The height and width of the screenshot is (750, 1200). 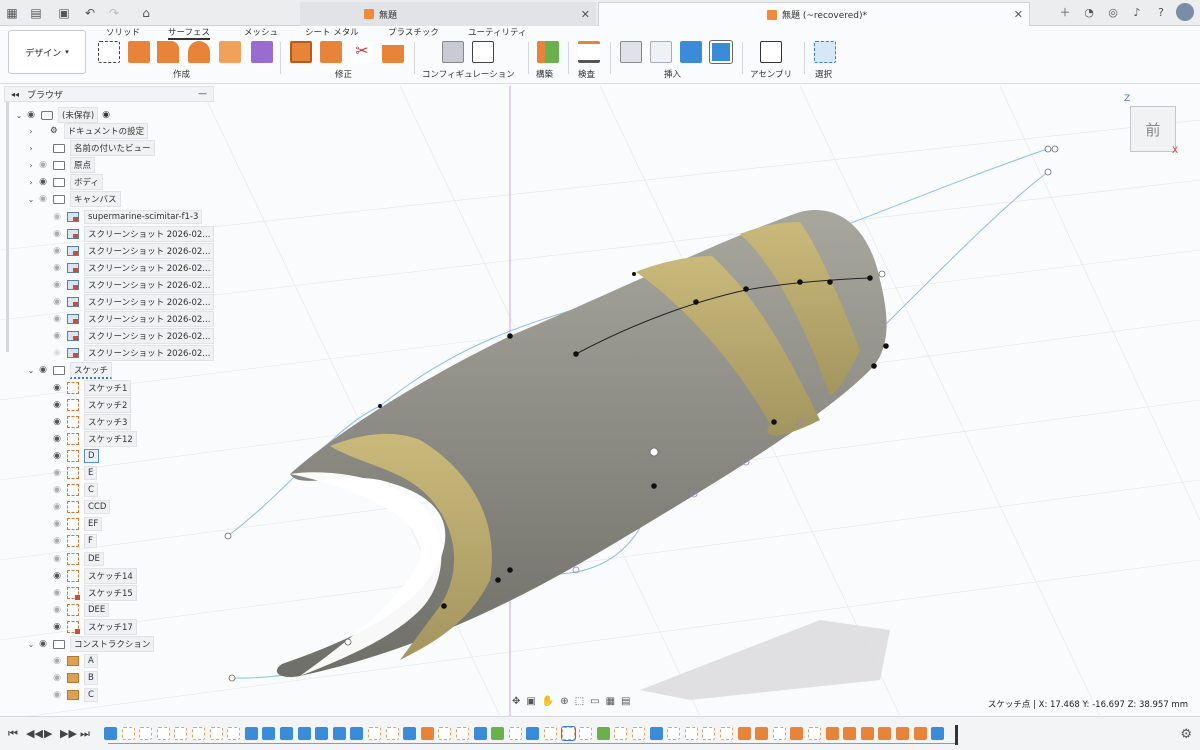 What do you see at coordinates (139, 52) in the screenshot?
I see `extrude-icon` at bounding box center [139, 52].